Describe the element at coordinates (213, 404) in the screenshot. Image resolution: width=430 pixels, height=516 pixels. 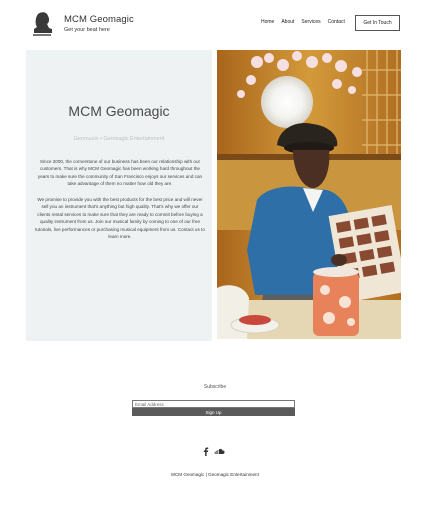
I see `email-field` at that location.